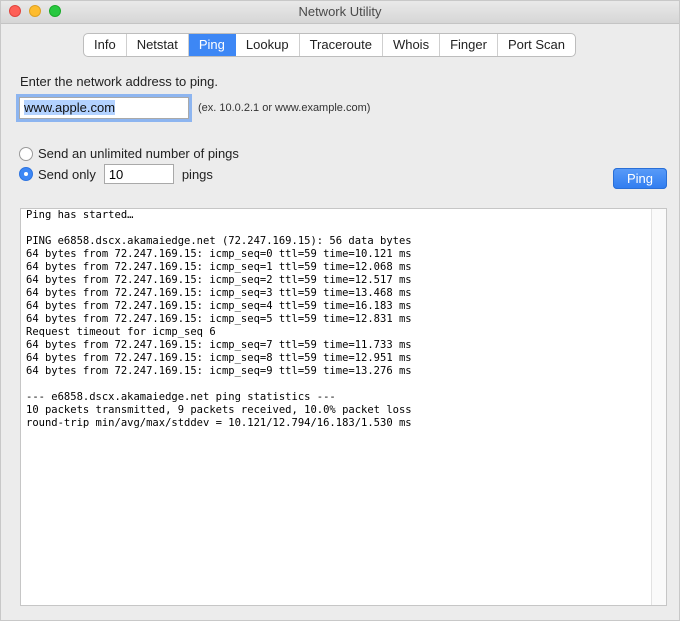 This screenshot has height=621, width=680. Describe the element at coordinates (268, 45) in the screenshot. I see `tab-lookup: Lookup` at that location.